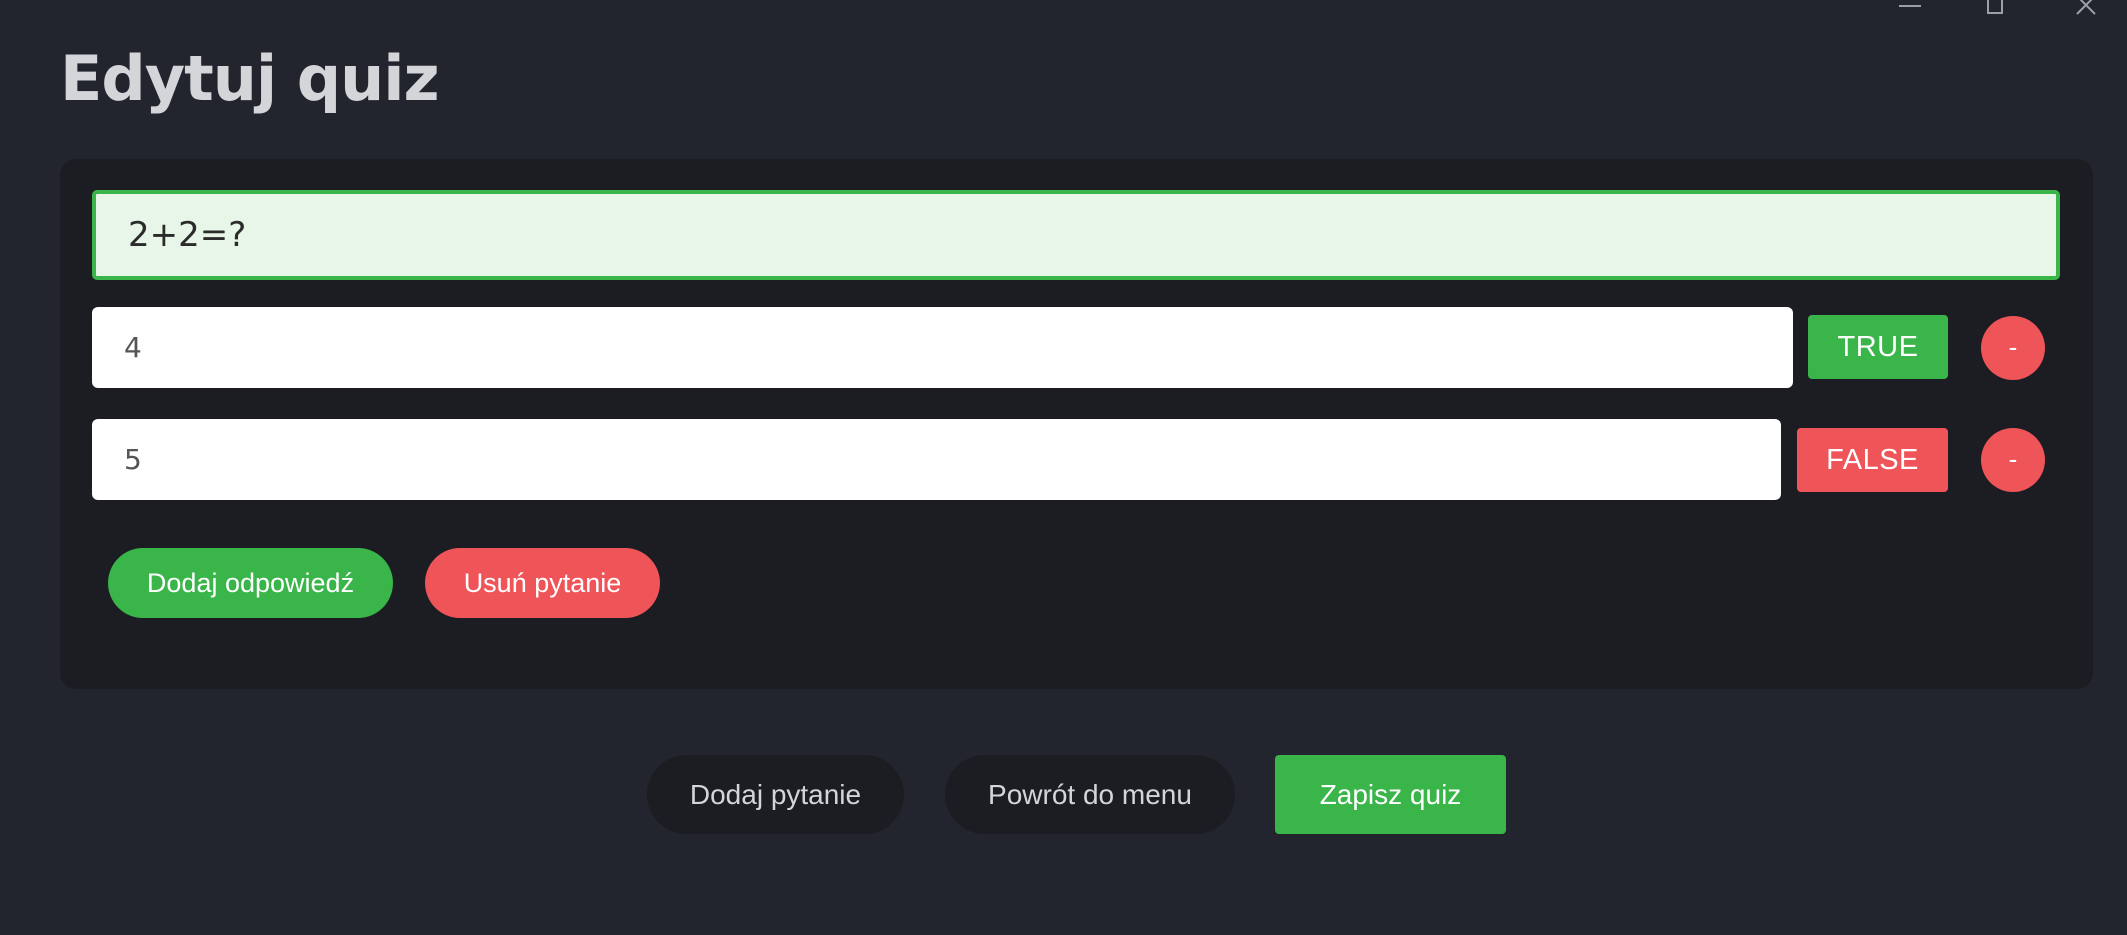 This screenshot has width=2127, height=935. What do you see at coordinates (1878, 347) in the screenshot?
I see `correct-toggle-button: TRUE` at bounding box center [1878, 347].